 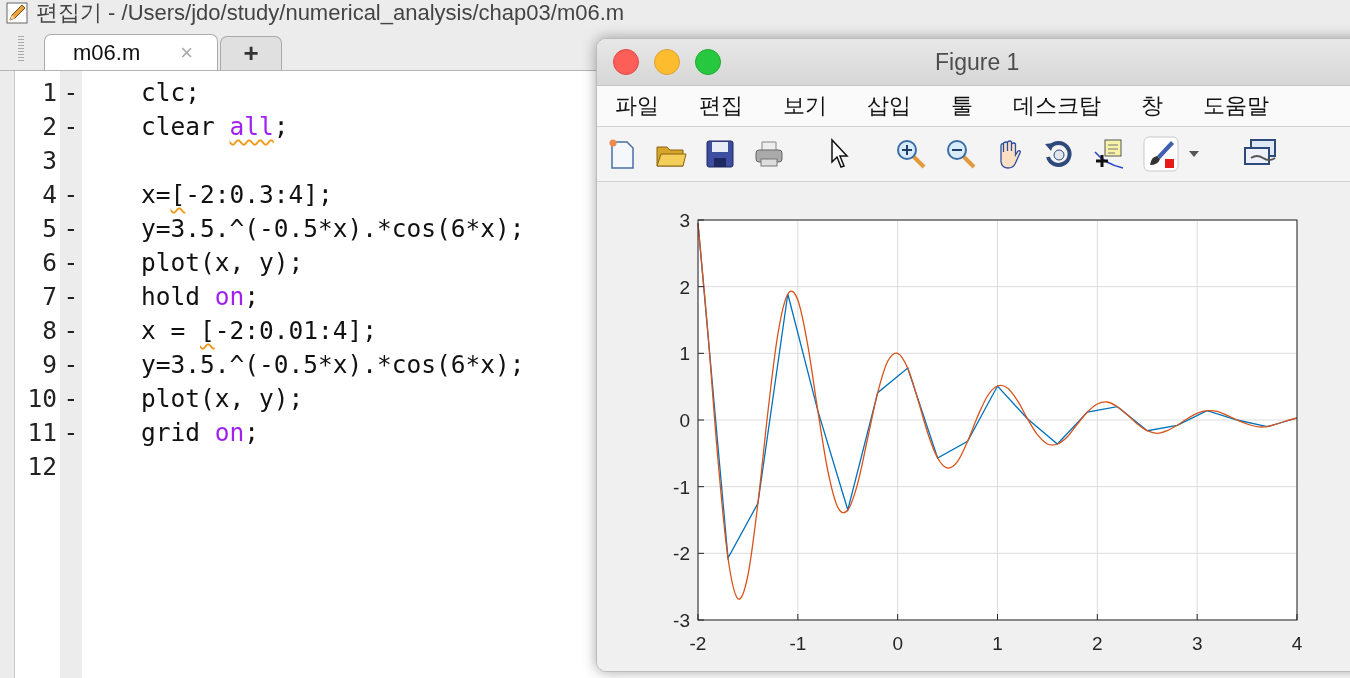 I want to click on line-number: 4, so click(x=49, y=195).